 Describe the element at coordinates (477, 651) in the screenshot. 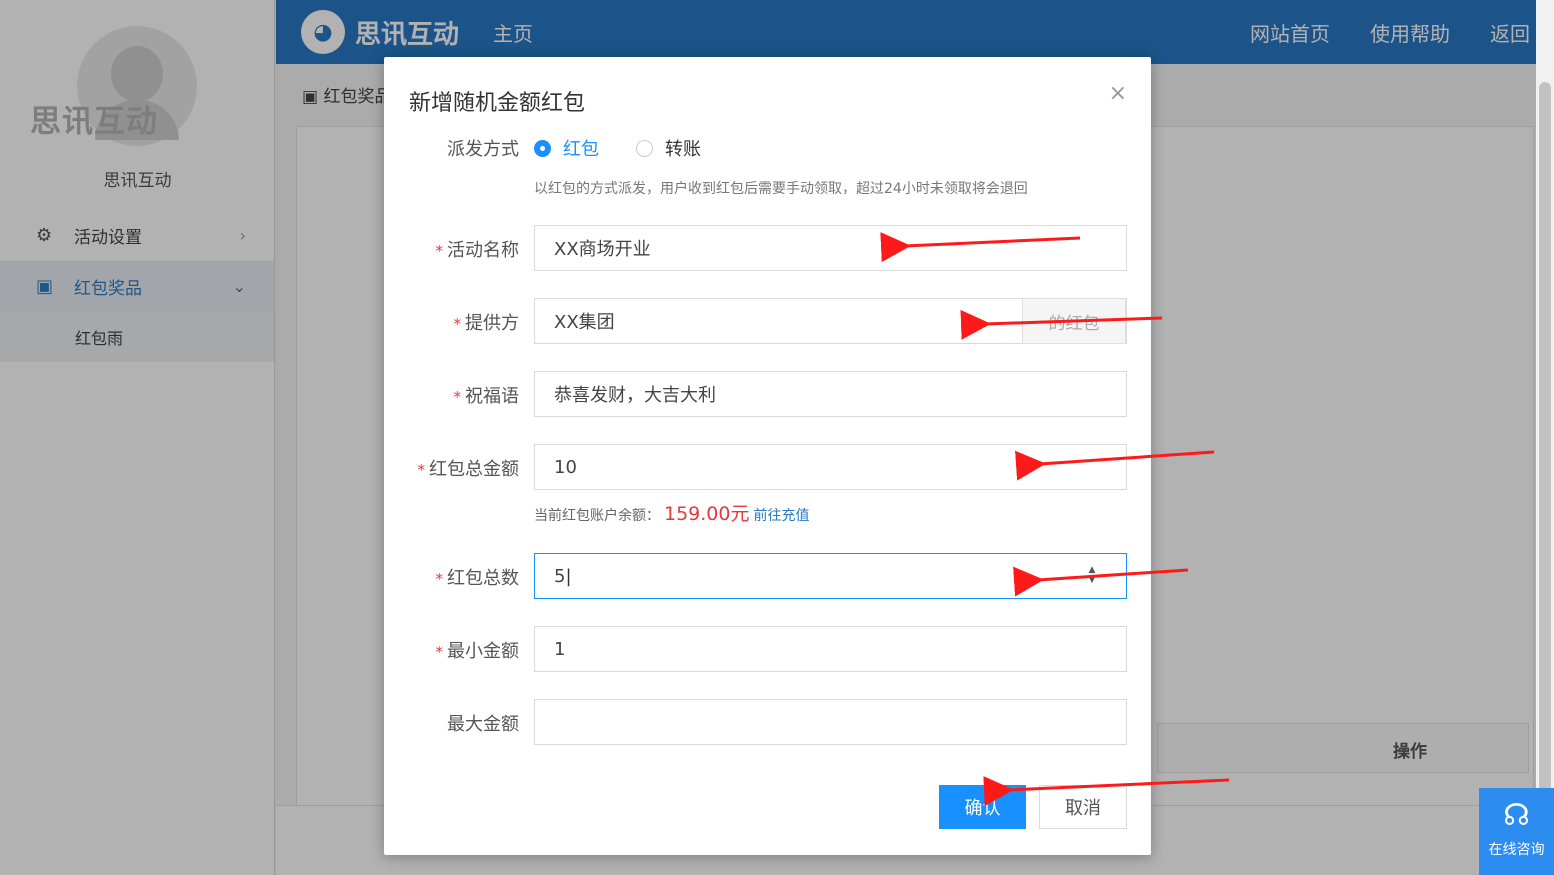

I see `min-amount-label: * 最小金额` at that location.